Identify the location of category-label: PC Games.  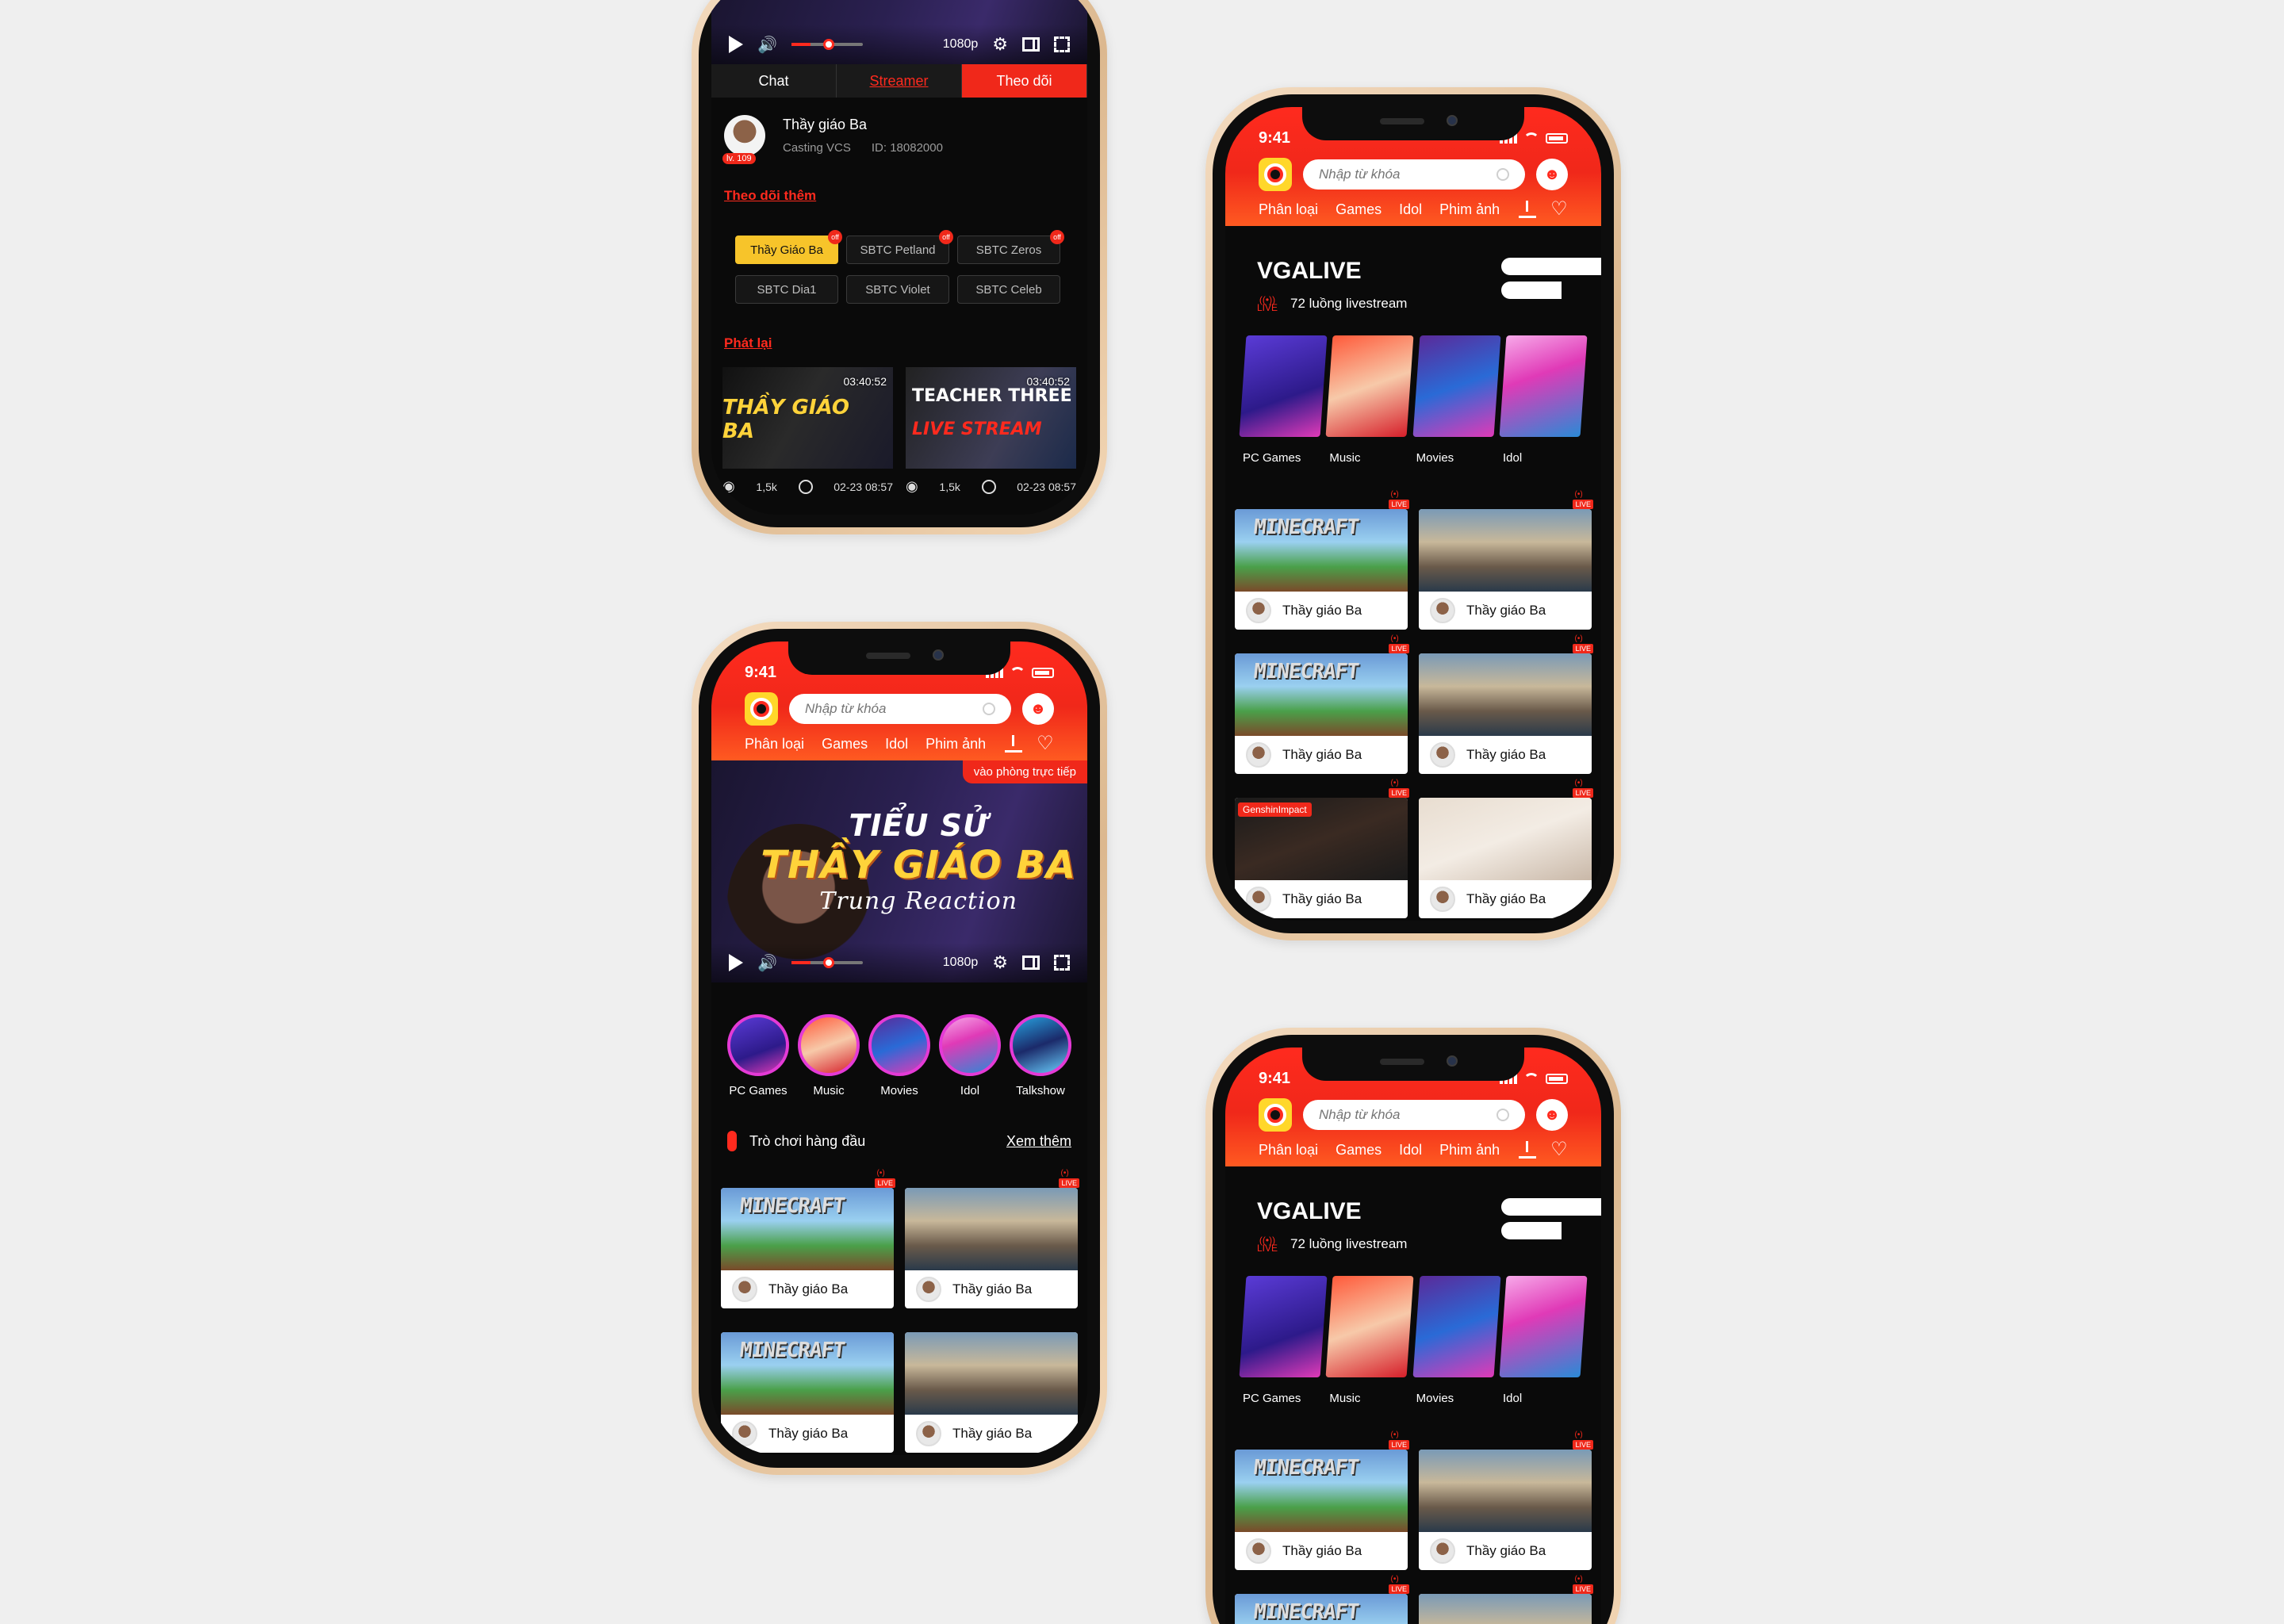
(1272, 1398).